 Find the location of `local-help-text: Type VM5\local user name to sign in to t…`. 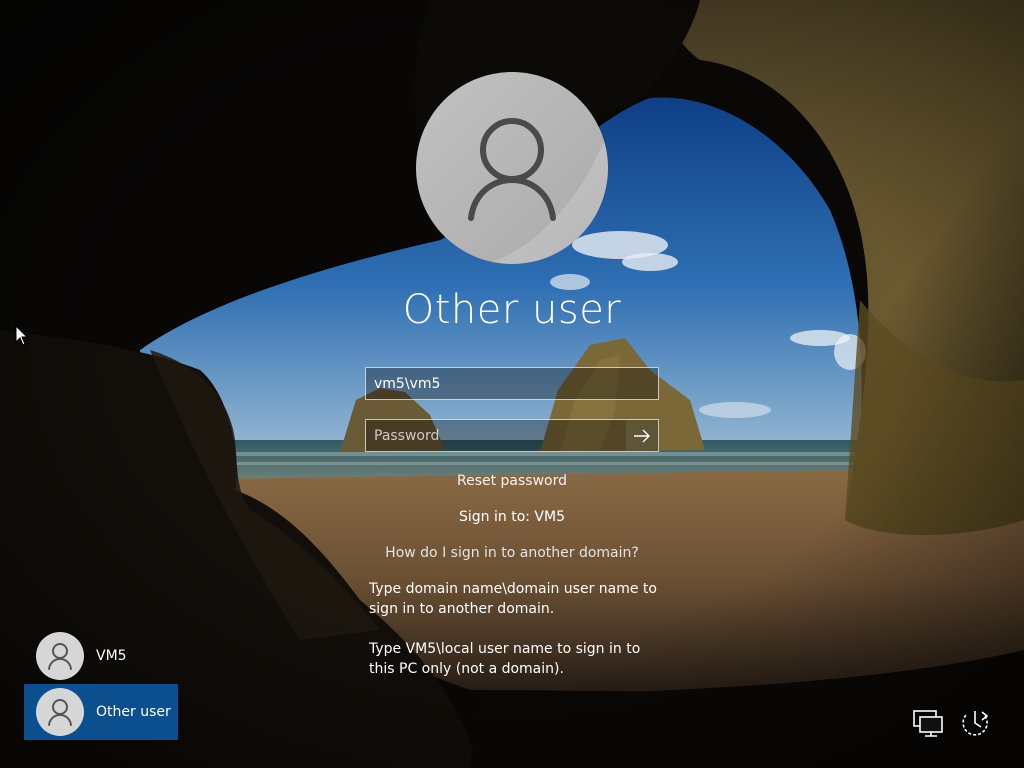

local-help-text: Type VM5\local user name to sign in to t… is located at coordinates (505, 659).